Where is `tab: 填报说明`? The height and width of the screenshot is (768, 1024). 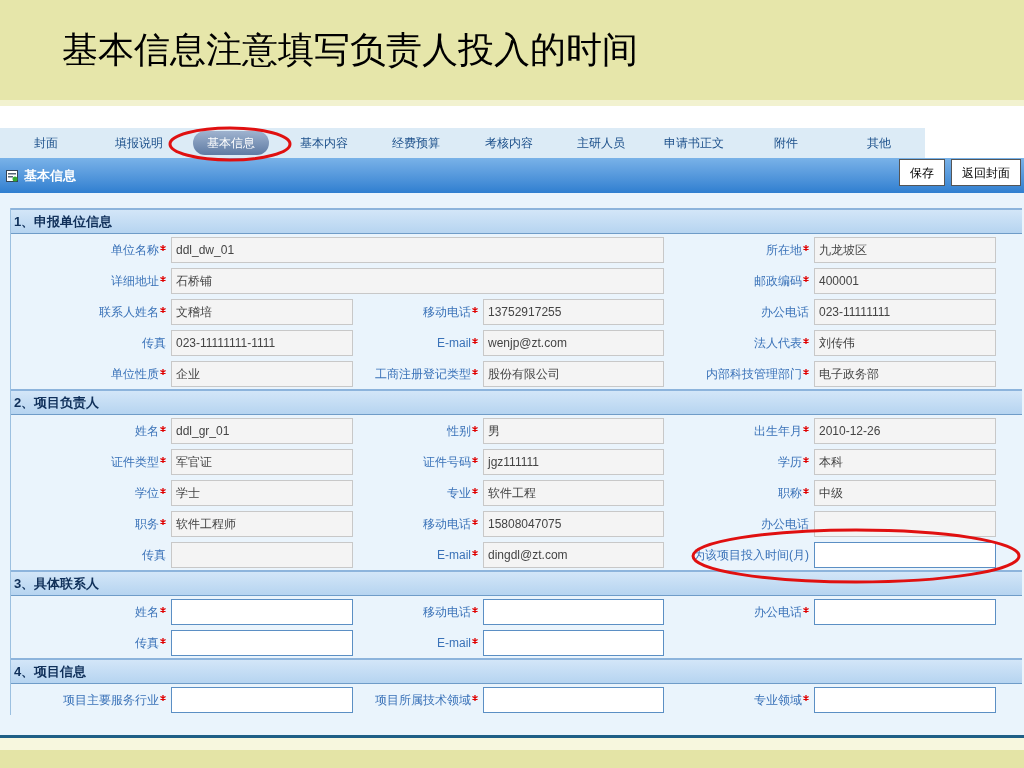
tab: 填报说明 is located at coordinates (138, 143).